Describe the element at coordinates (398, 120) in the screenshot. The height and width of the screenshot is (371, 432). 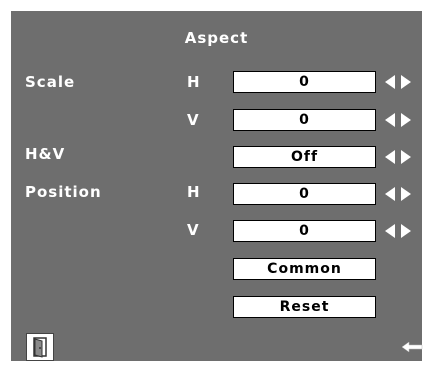
I see `scale-v-adjust-icon` at that location.